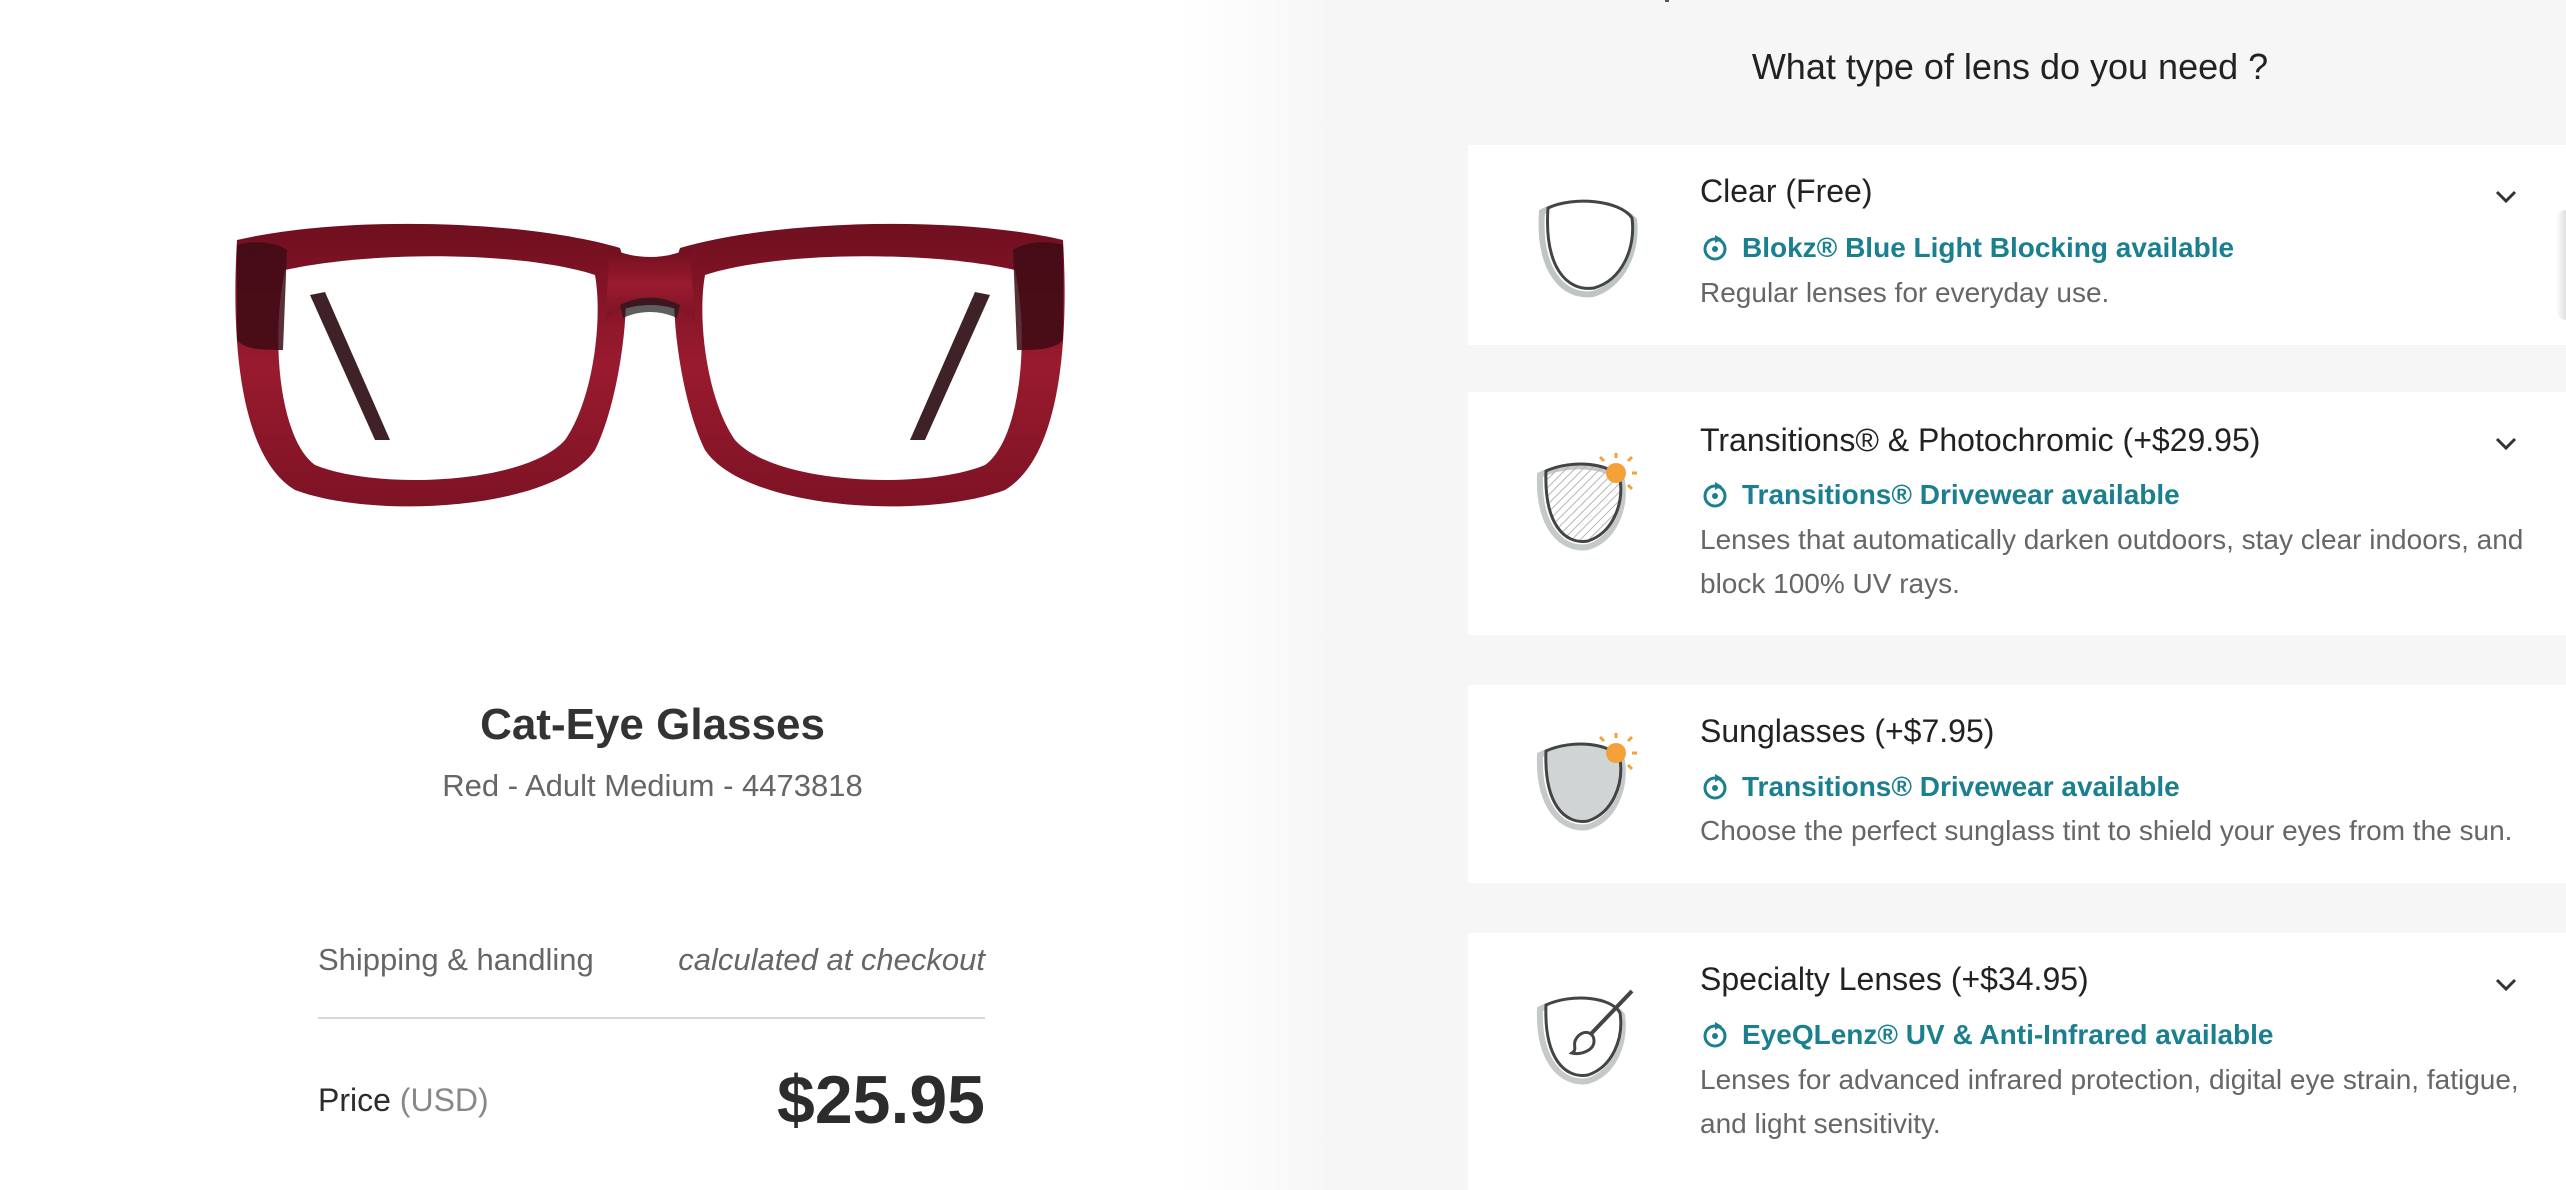  Describe the element at coordinates (1583, 782) in the screenshot. I see `sunglasses-lens-icon` at that location.